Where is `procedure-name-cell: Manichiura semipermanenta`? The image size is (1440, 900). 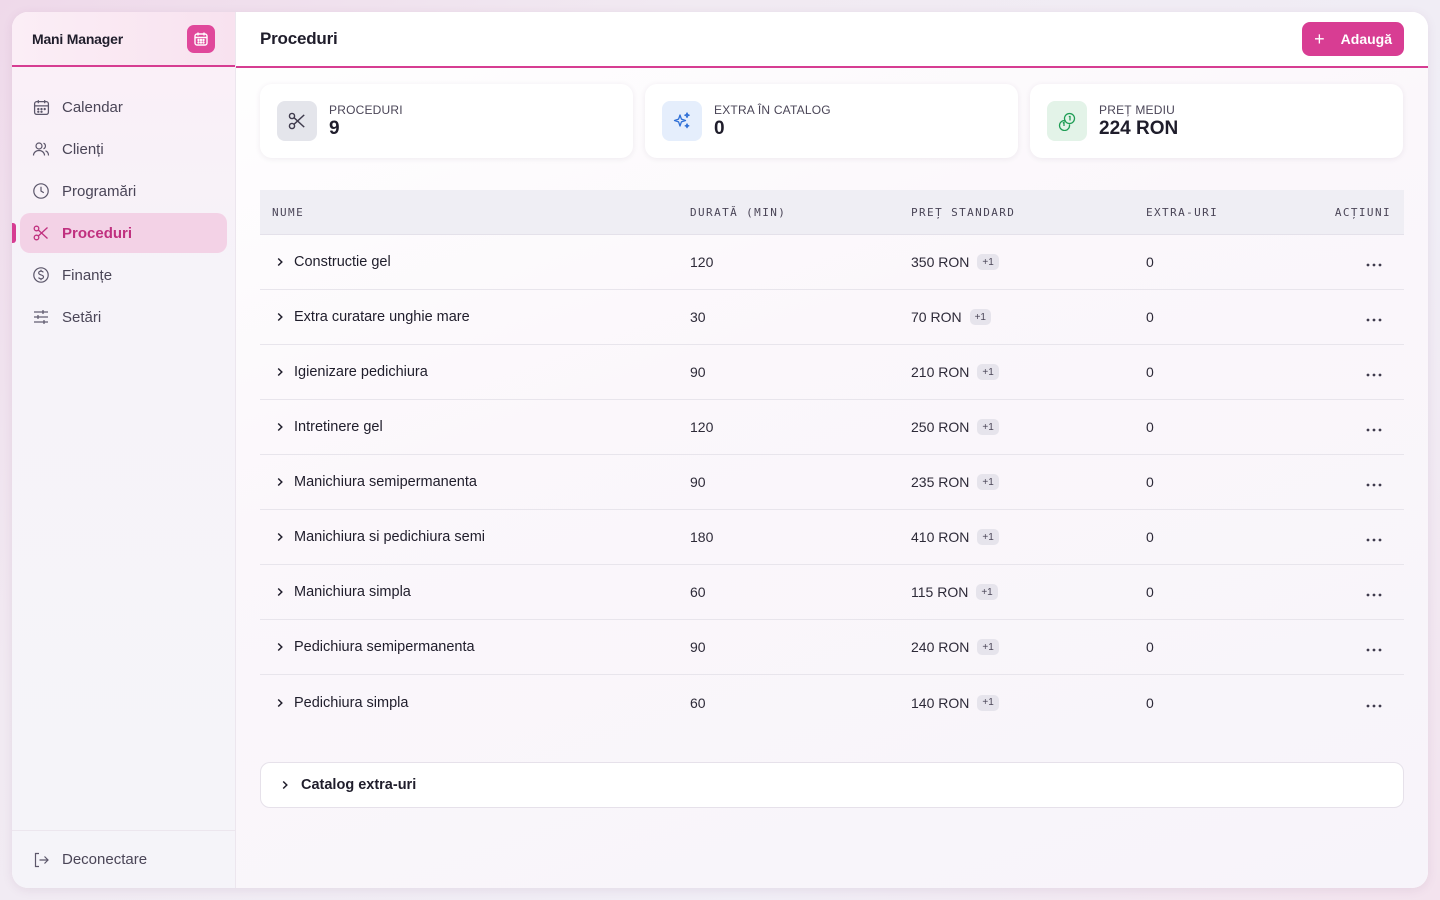
procedure-name-cell: Manichiura semipermanenta is located at coordinates (475, 482).